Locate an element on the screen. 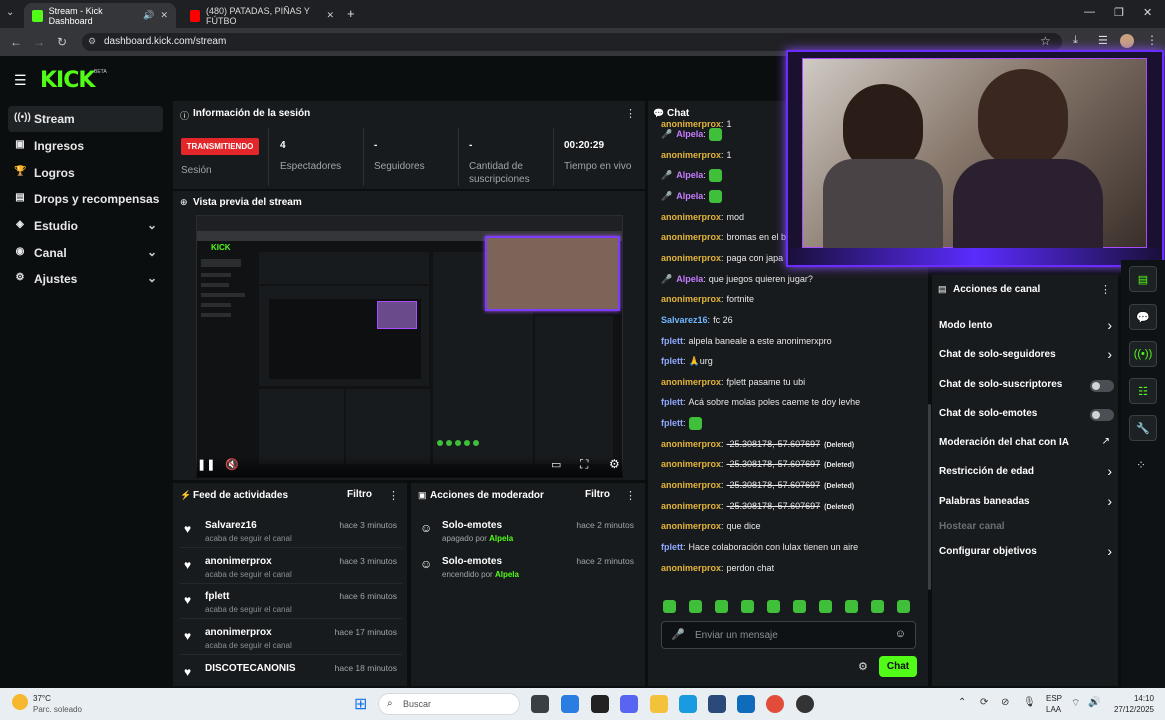 Image resolution: width=1165 pixels, height=720 pixels. discord-icon is located at coordinates (629, 704).